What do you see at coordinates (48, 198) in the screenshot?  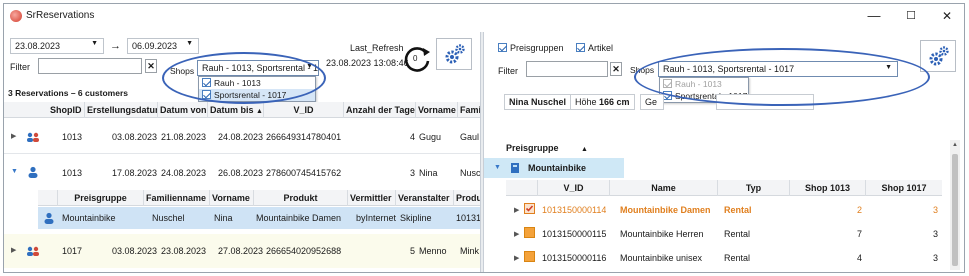 I see `detail-header-spacer` at bounding box center [48, 198].